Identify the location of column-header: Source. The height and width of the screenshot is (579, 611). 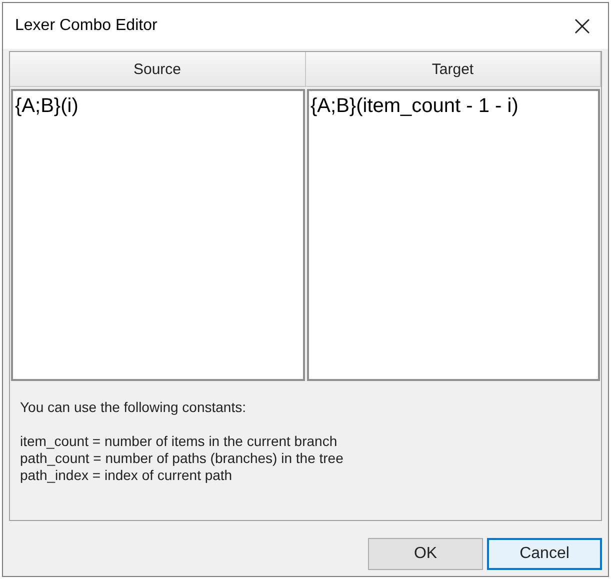
(158, 69).